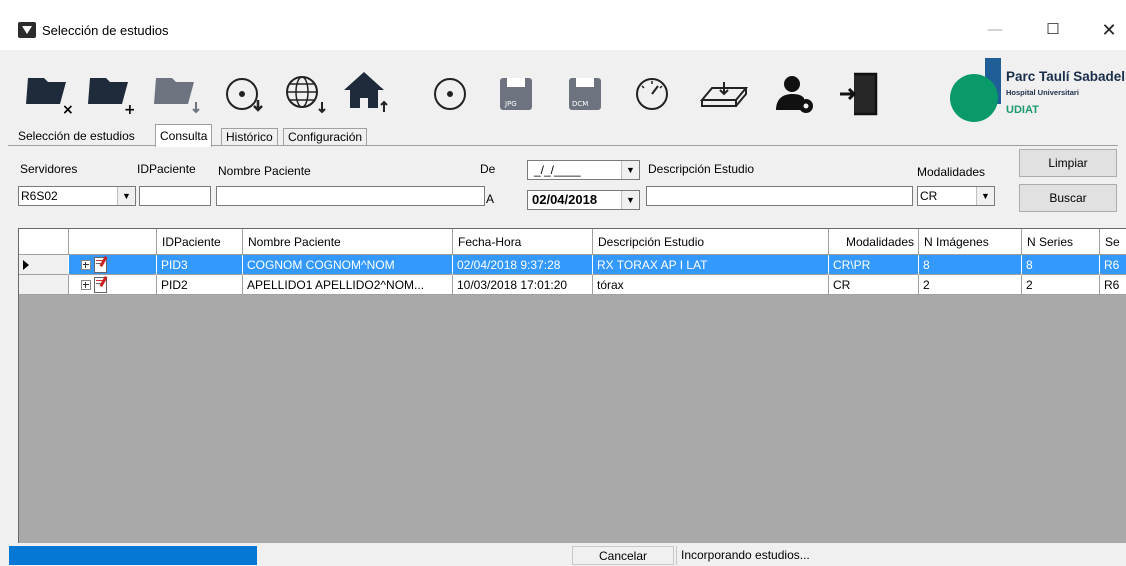 The height and width of the screenshot is (566, 1126). Describe the element at coordinates (366, 91) in the screenshot. I see `home-upload-icon` at that location.